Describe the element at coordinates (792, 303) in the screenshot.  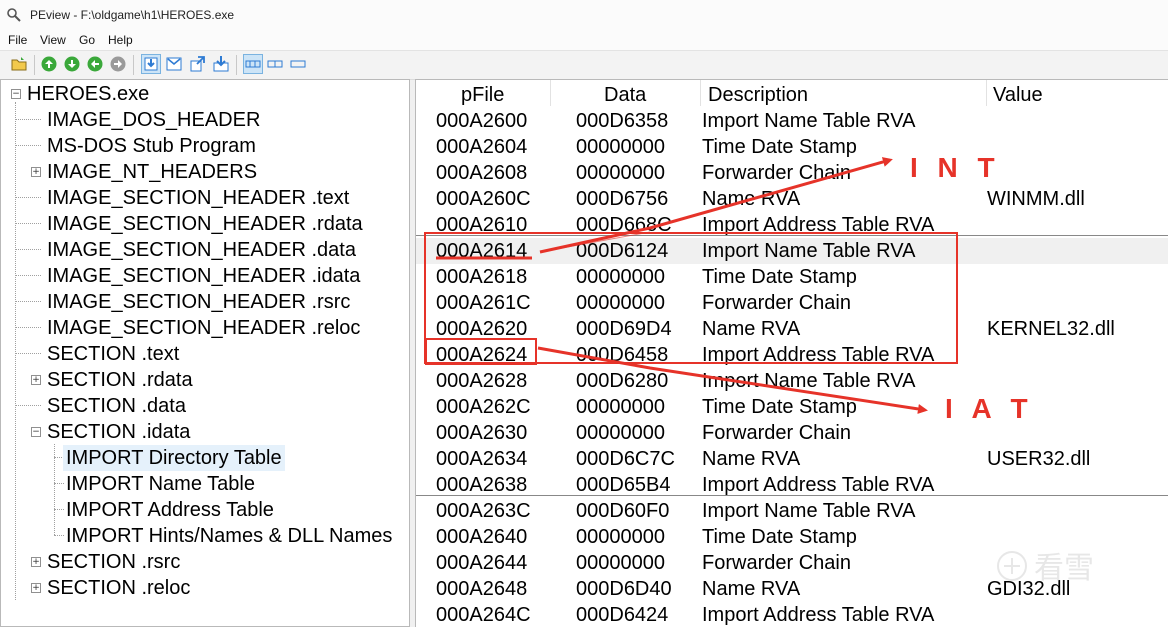
I see `table-row: 000A261C 00000000 Forwarder Chain` at that location.